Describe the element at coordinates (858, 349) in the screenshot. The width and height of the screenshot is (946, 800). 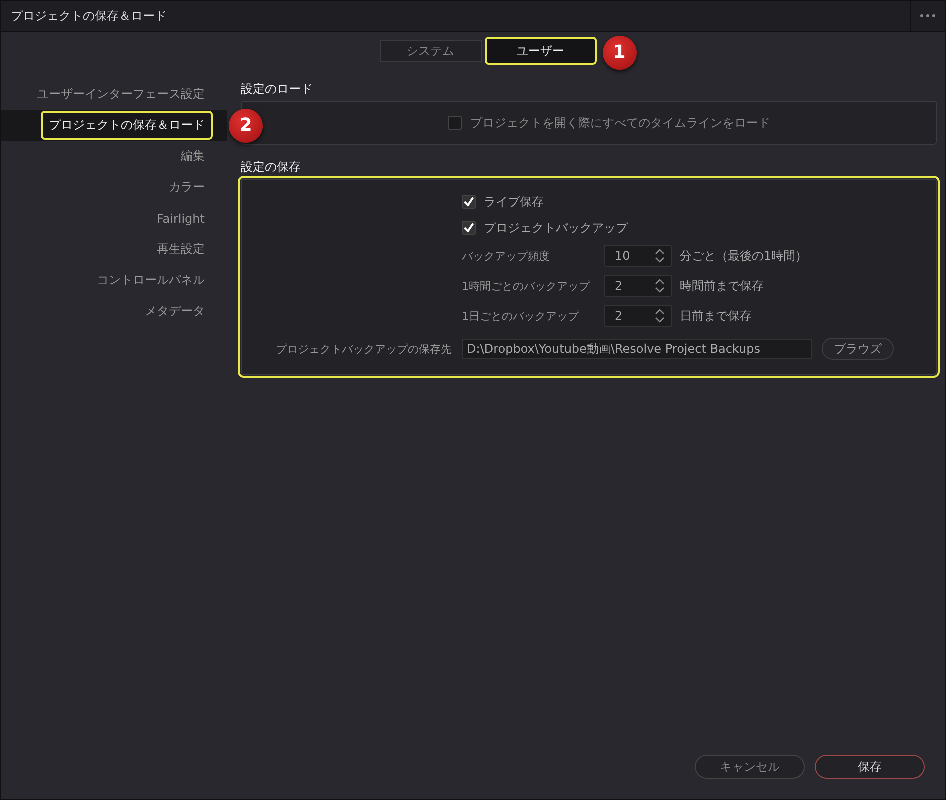
I see `browse-button: ブラウズ` at that location.